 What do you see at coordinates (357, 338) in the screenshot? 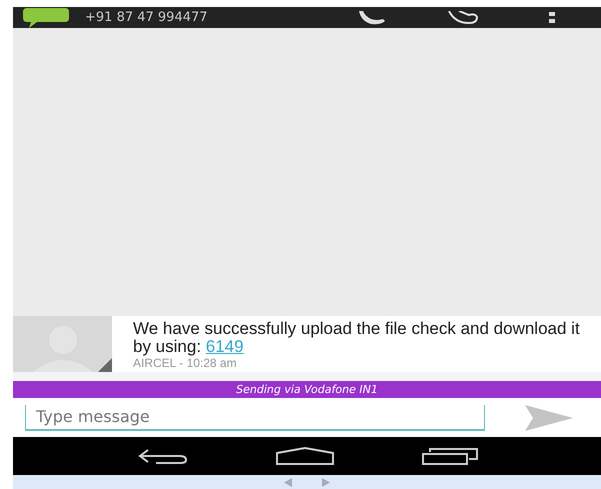
I see `message-text: We have successfully upload the file check and download it by using: 6149` at bounding box center [357, 338].